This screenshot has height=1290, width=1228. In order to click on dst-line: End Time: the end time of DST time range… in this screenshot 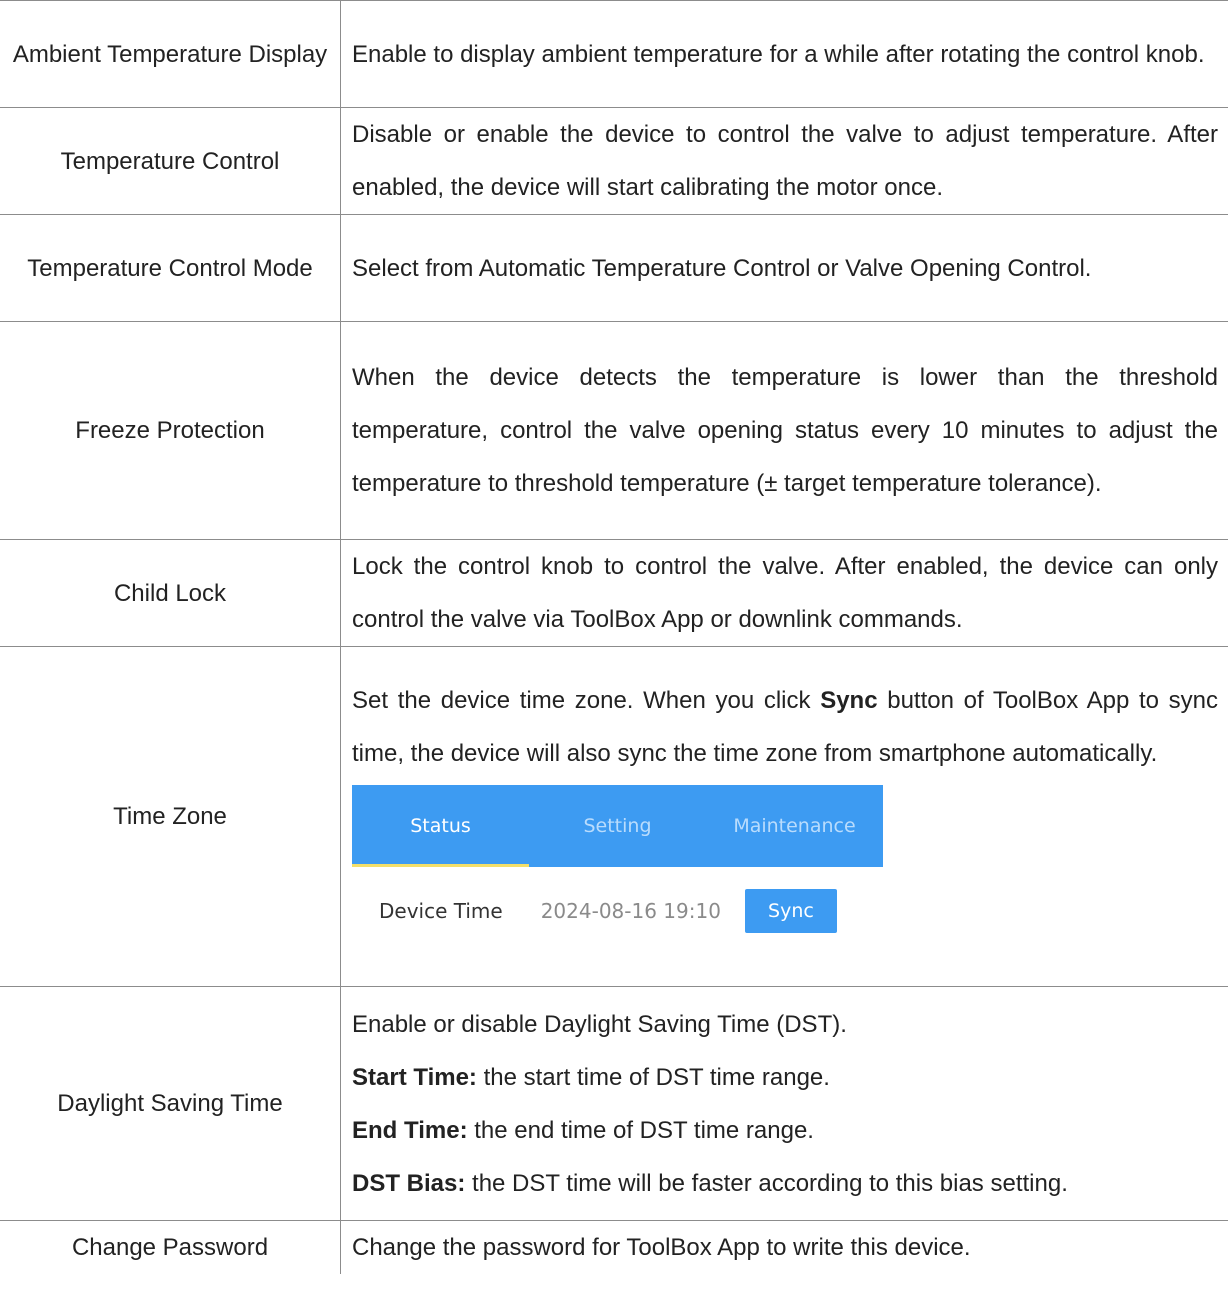, I will do `click(785, 1130)`.